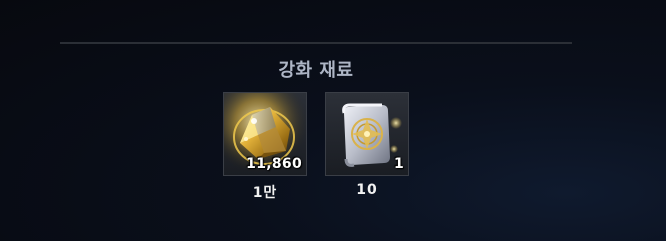  Describe the element at coordinates (265, 193) in the screenshot. I see `material-required-count: 1만` at that location.